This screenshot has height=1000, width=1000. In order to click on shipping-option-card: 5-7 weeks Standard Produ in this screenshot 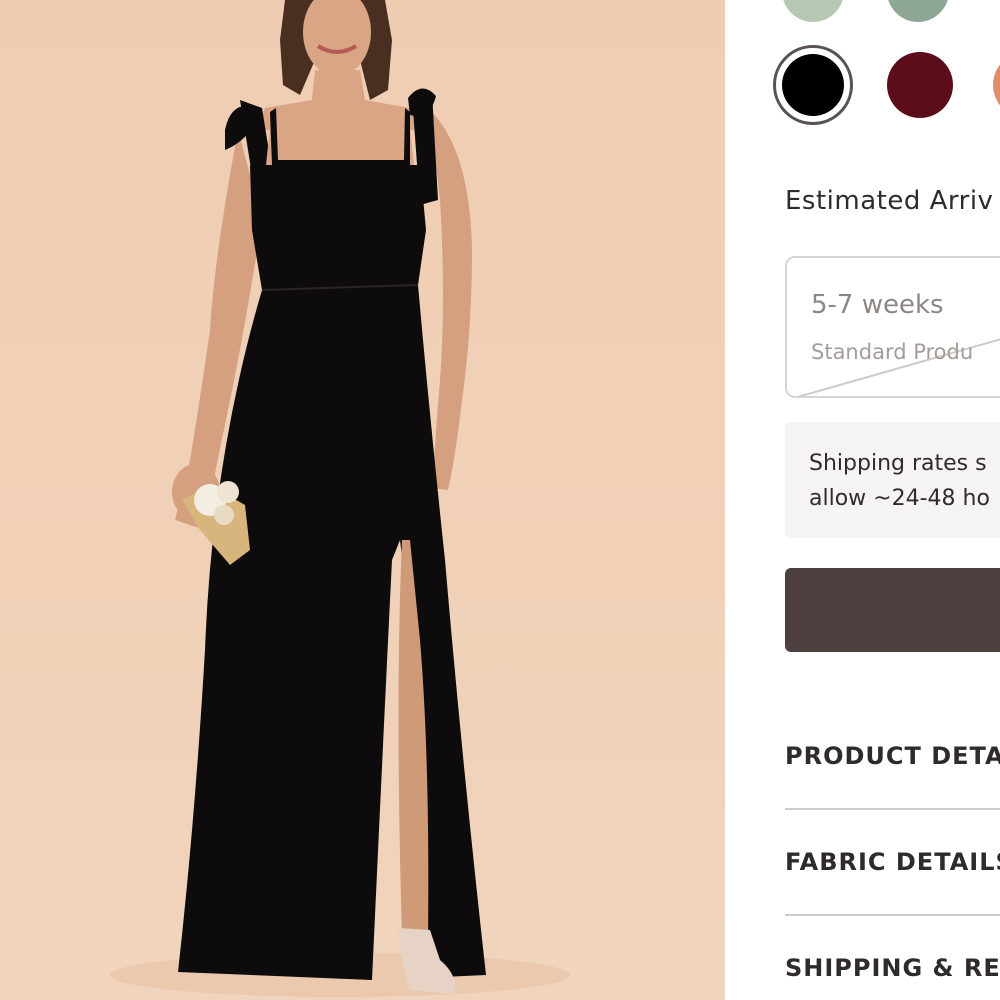, I will do `click(892, 327)`.